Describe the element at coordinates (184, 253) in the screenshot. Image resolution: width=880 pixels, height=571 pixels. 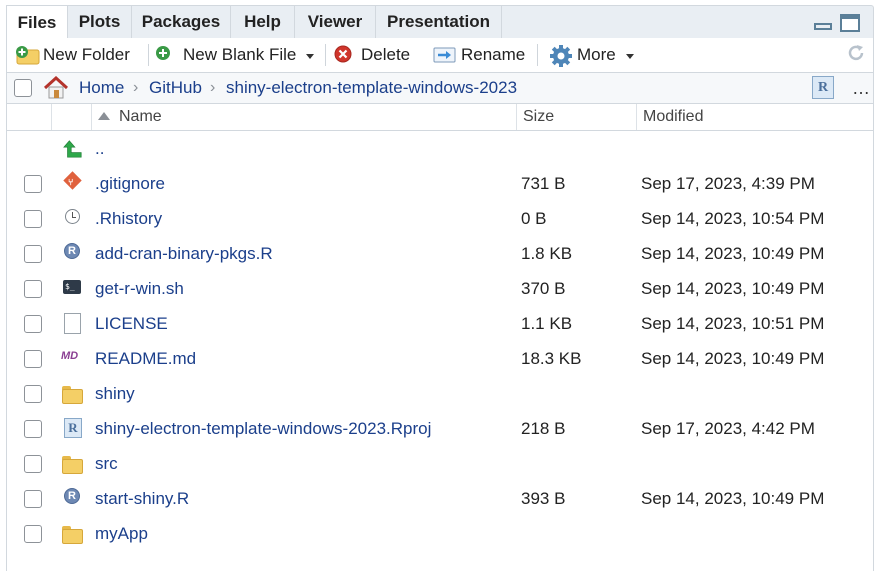
I see `file-name-link: add-cran-binary-pkgs.R` at that location.